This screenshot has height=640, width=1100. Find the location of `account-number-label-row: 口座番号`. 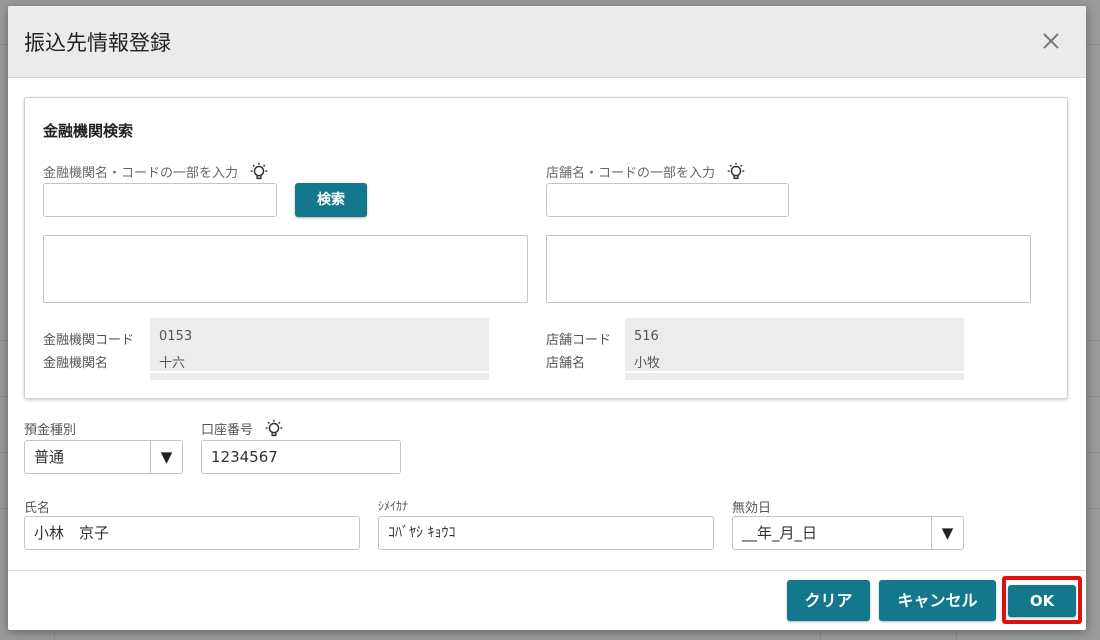

account-number-label-row: 口座番号 is located at coordinates (243, 430).